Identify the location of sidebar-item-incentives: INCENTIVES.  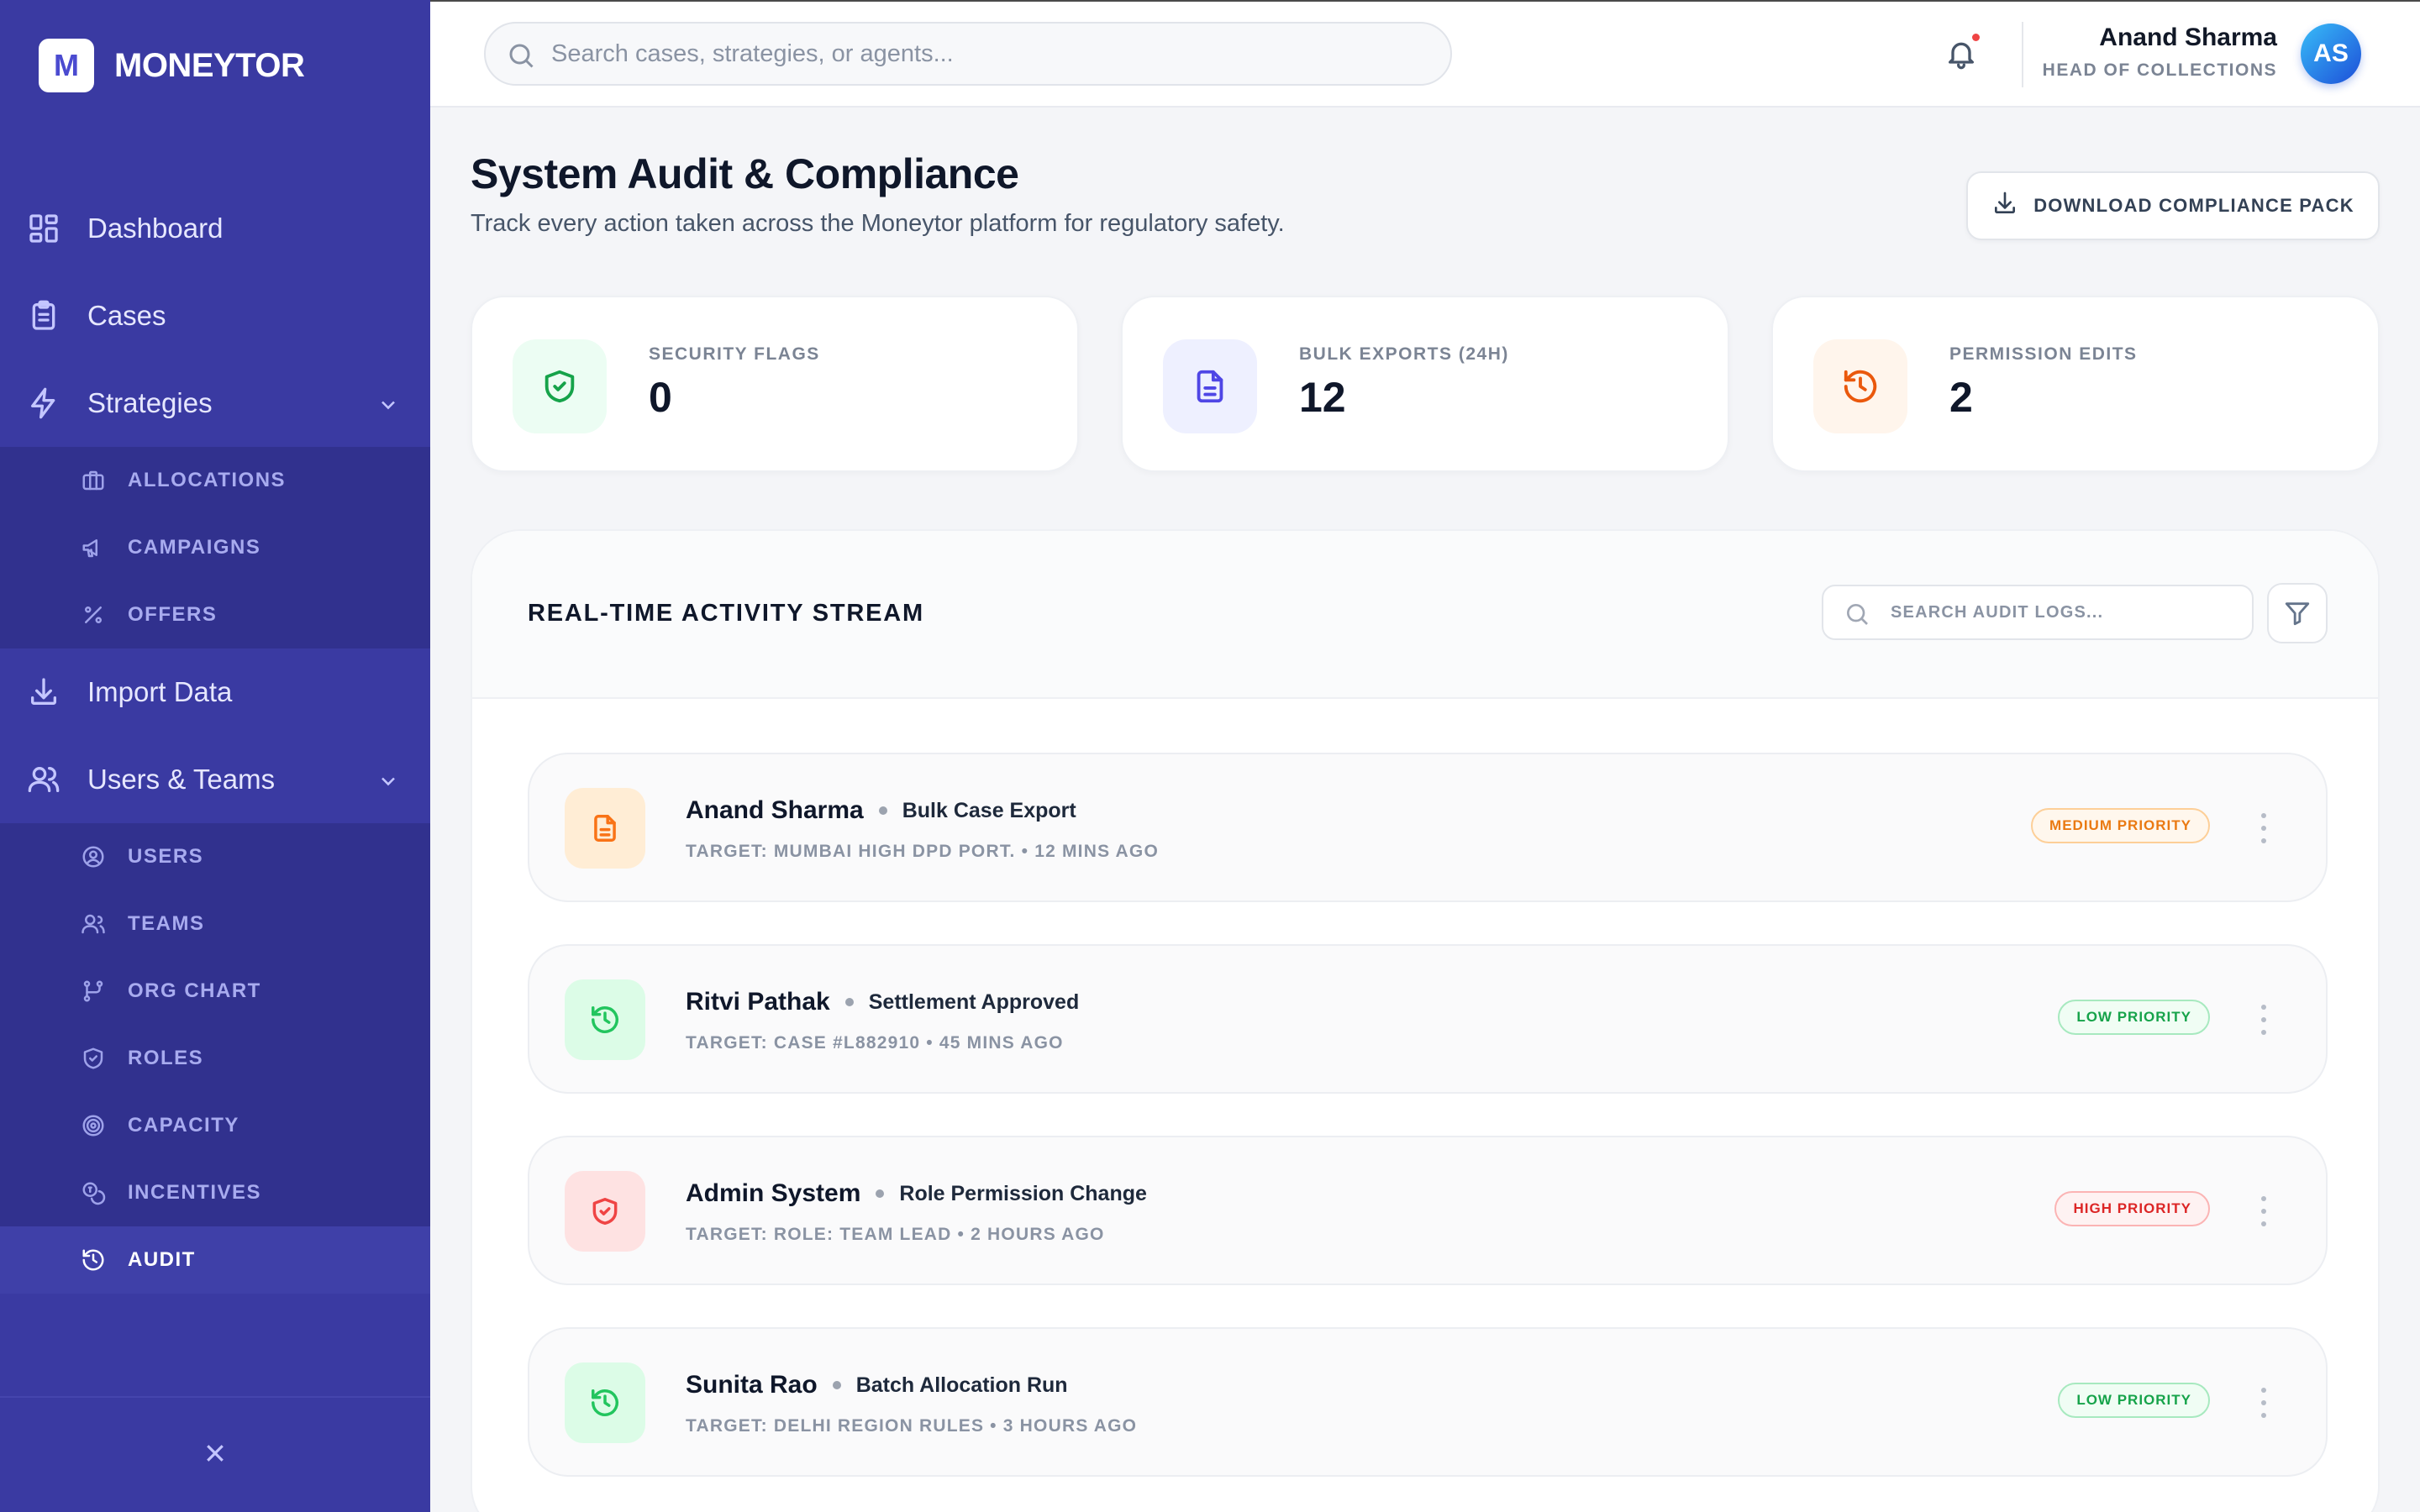
(215, 1192).